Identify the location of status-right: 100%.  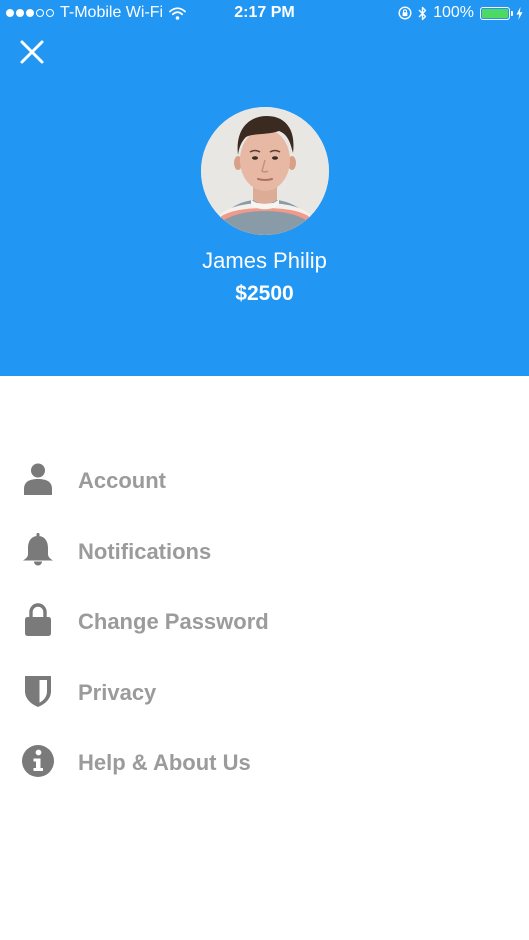
(460, 13).